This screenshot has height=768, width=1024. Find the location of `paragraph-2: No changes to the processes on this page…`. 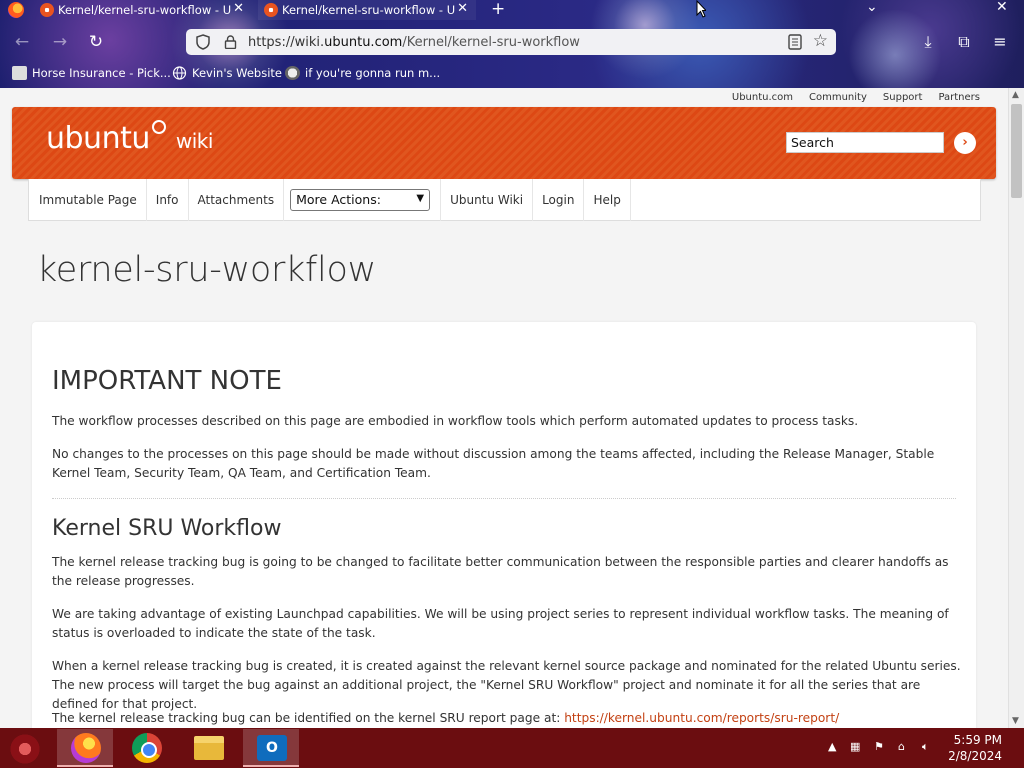

paragraph-2: No changes to the processes on this page… is located at coordinates (493, 463).